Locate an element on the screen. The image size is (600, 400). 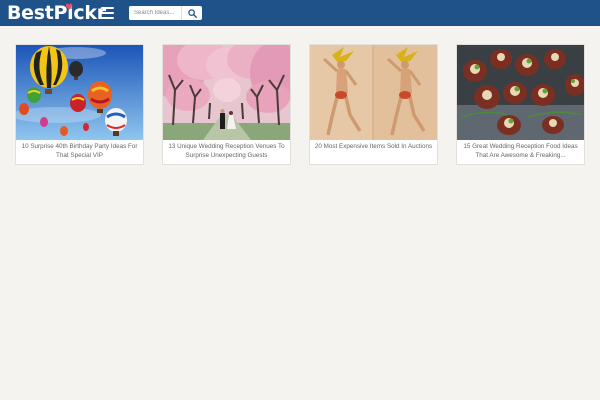
search-box is located at coordinates (165, 13).